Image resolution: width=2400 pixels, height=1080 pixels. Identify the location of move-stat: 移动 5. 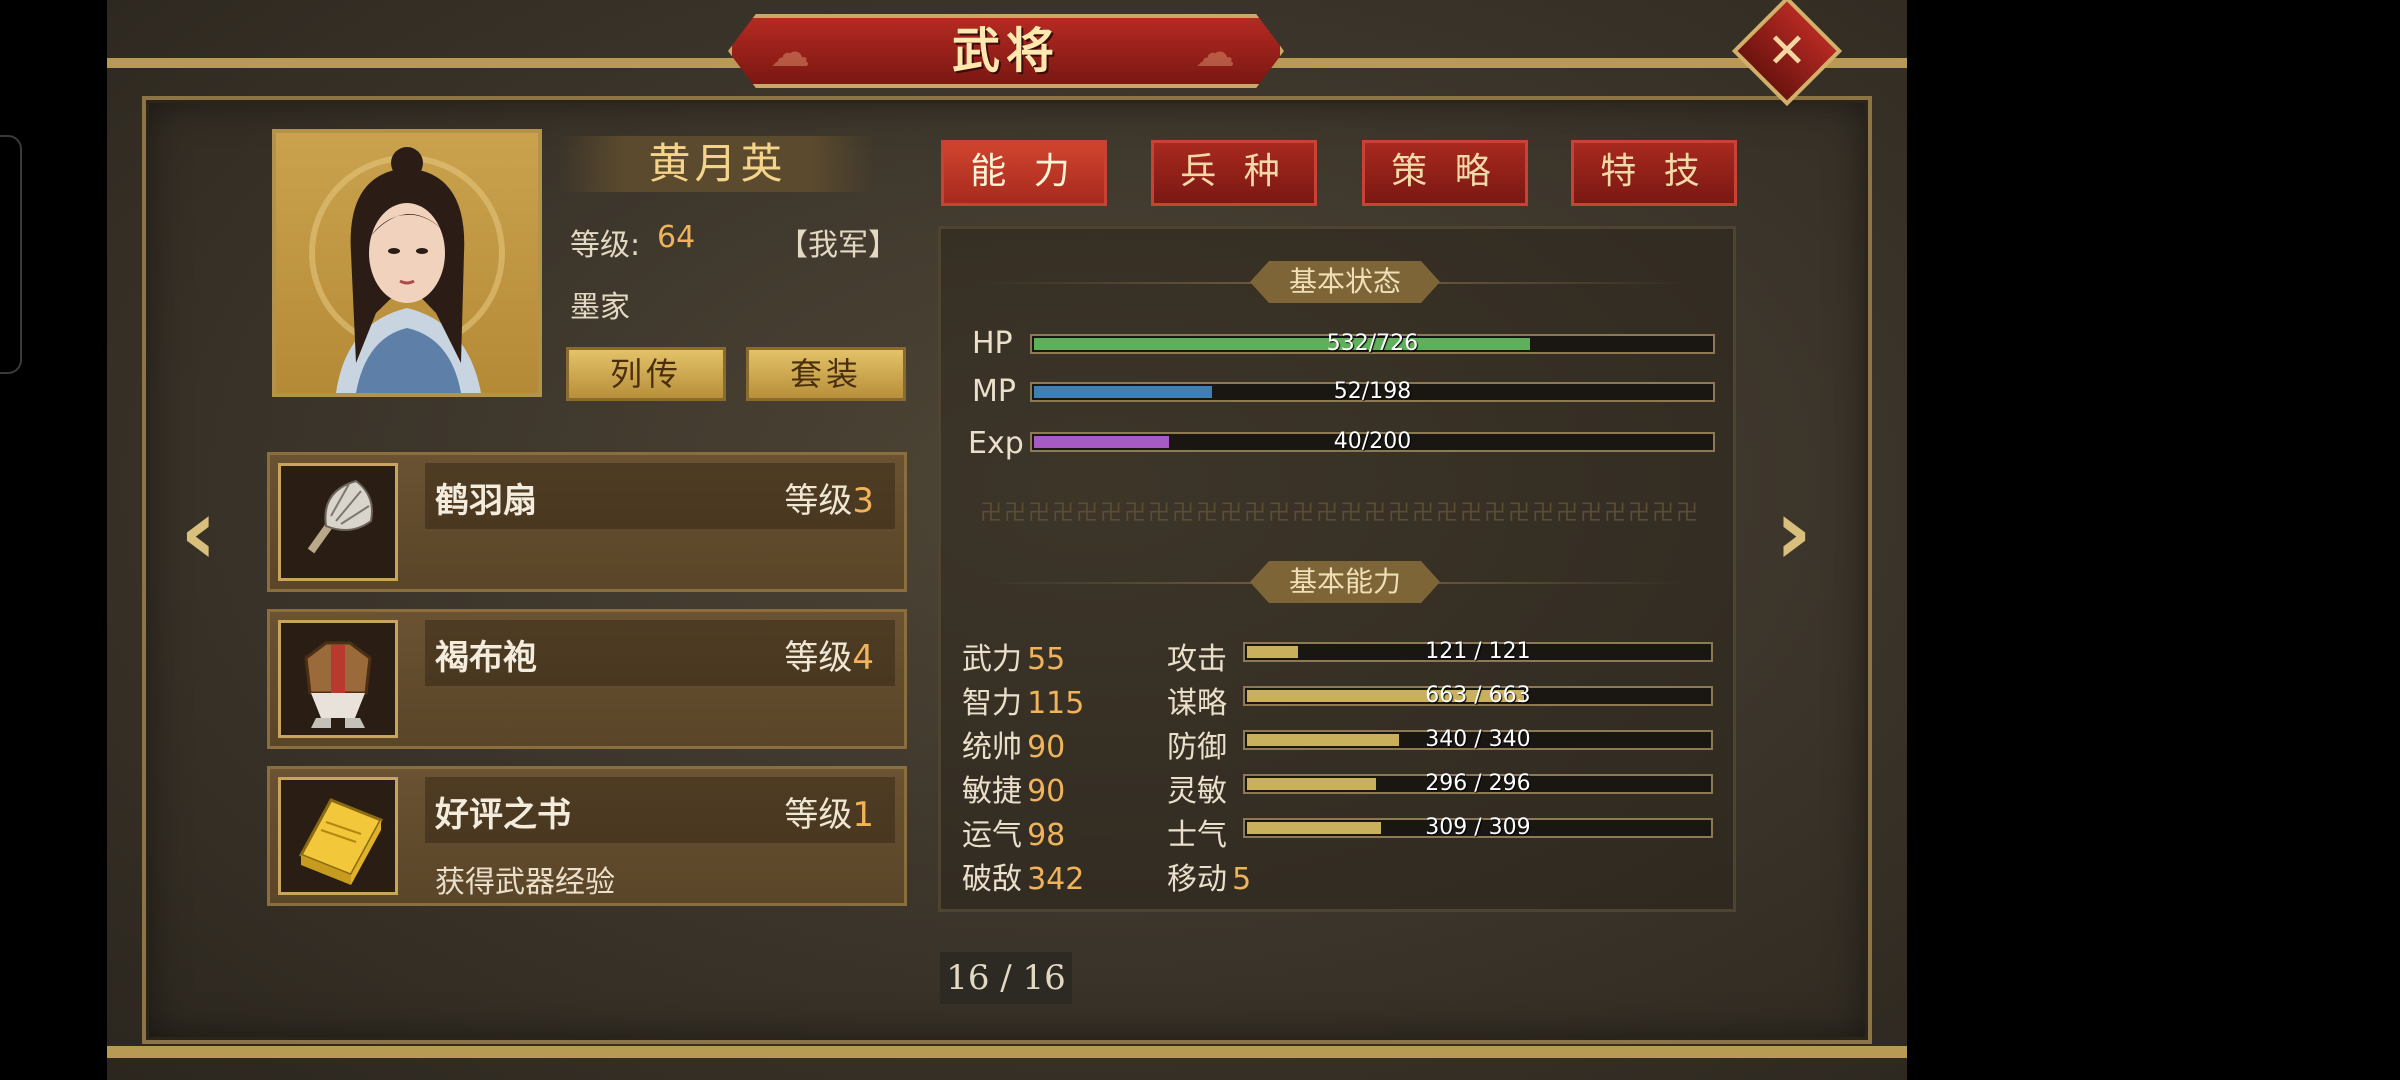
(1209, 876).